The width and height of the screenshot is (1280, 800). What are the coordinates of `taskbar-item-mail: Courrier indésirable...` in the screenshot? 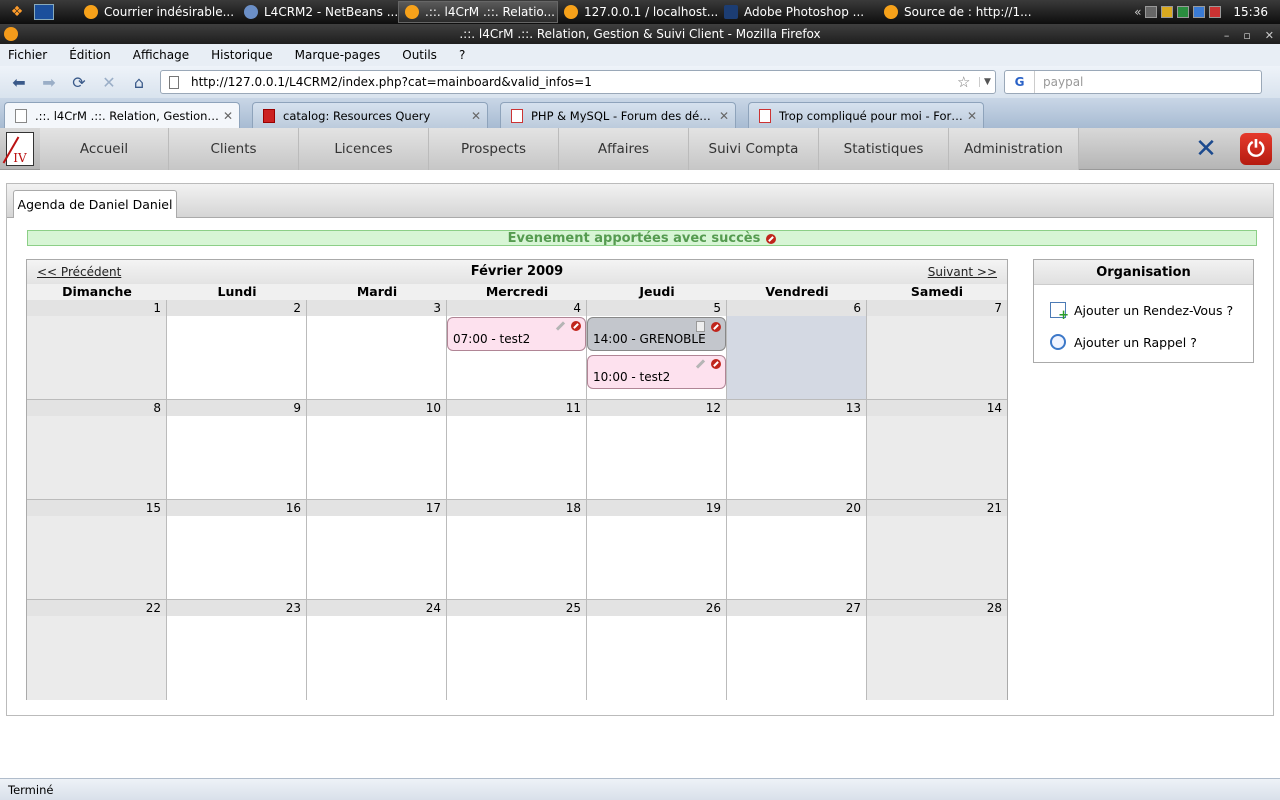 It's located at (158, 12).